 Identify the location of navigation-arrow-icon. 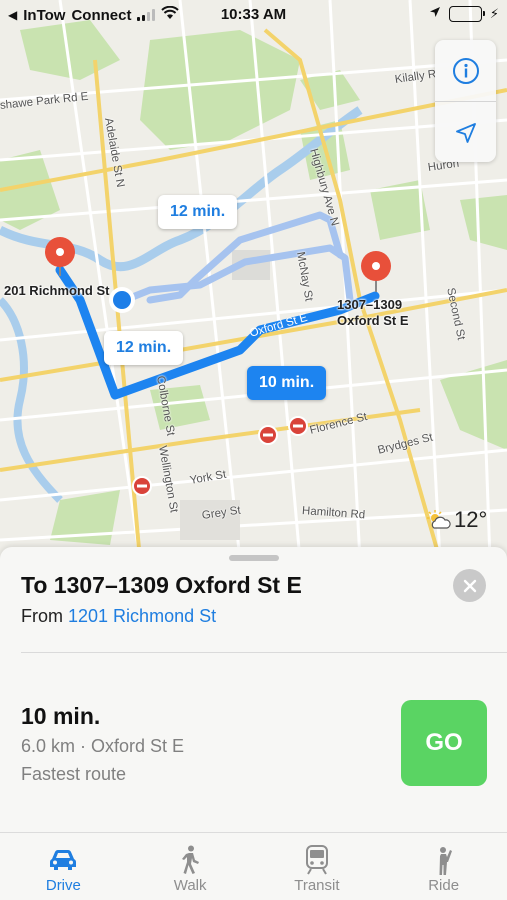
(465, 132).